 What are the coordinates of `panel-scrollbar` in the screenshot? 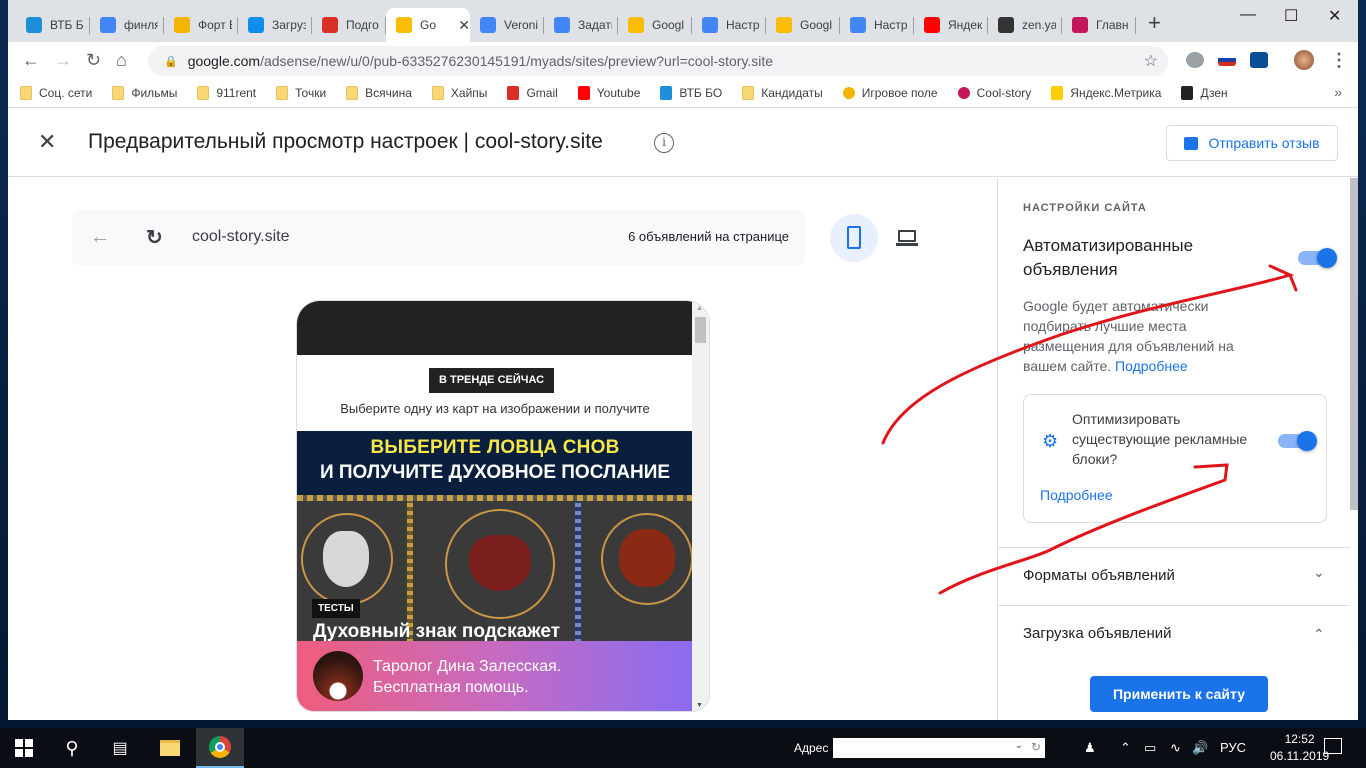 It's located at (1354, 449).